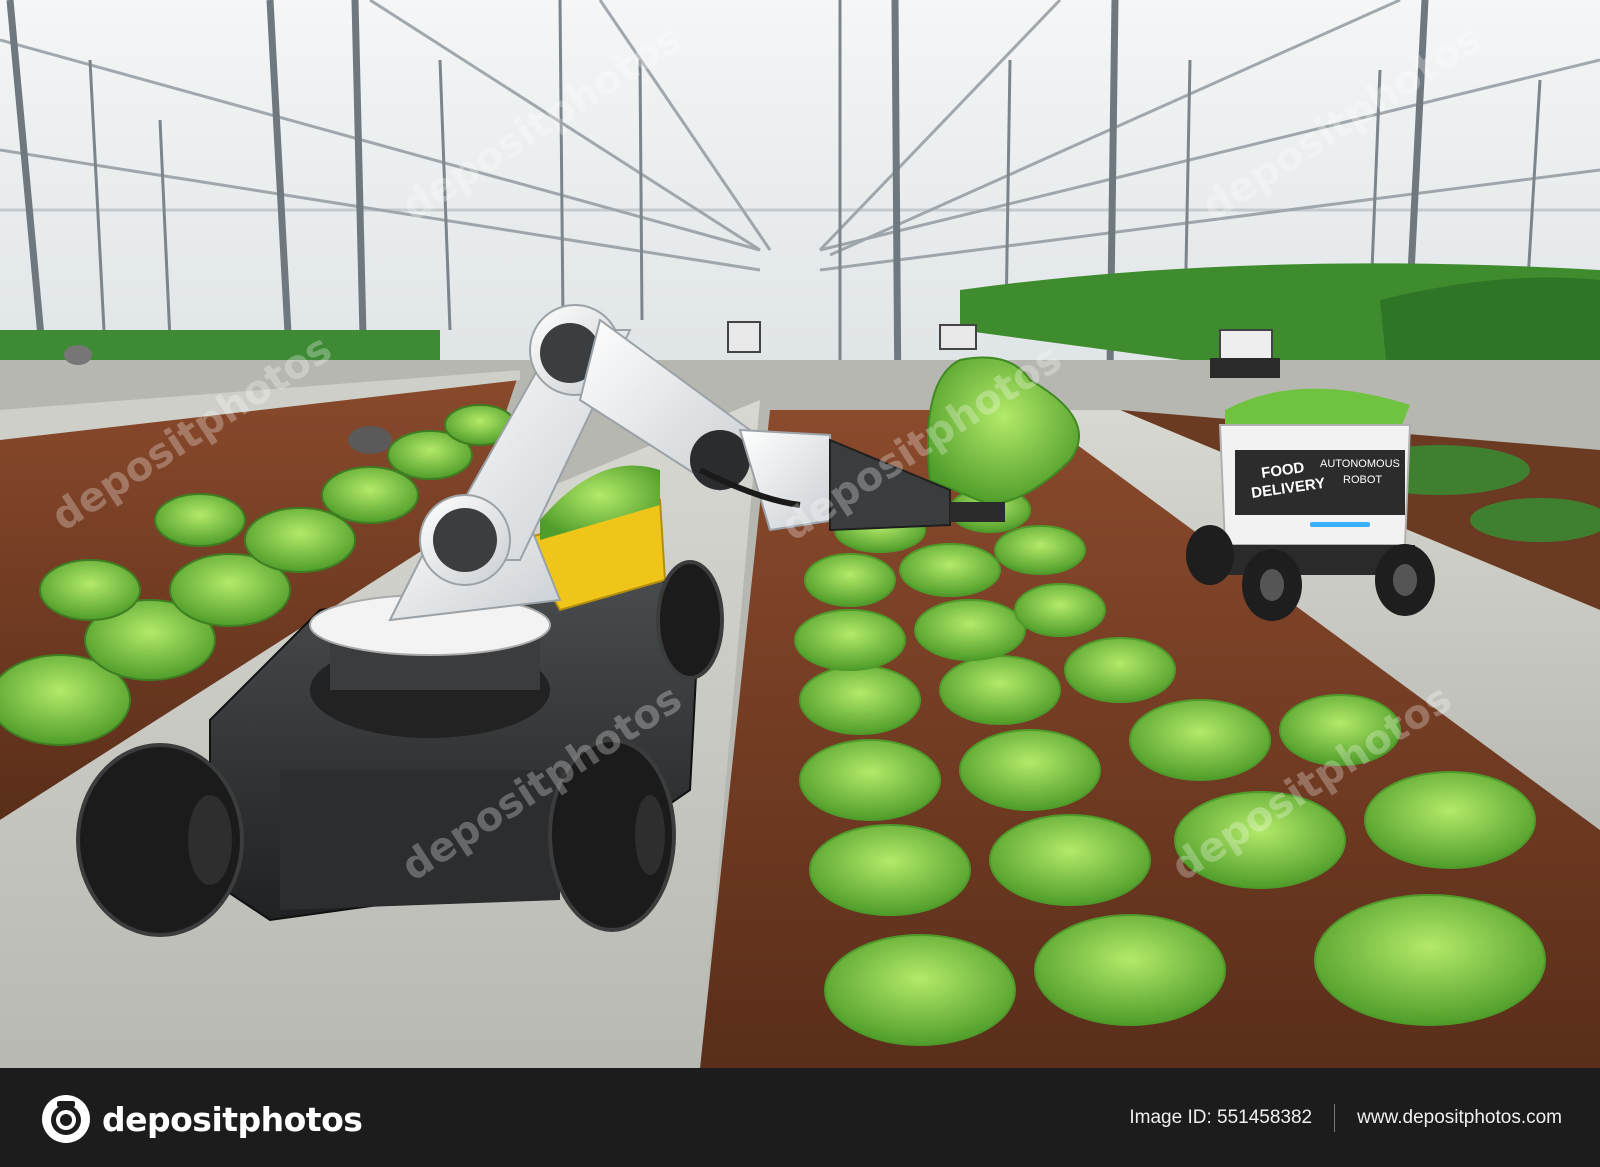 The width and height of the screenshot is (1600, 1167). I want to click on robot-label-robot: ROBOT, so click(1362, 480).